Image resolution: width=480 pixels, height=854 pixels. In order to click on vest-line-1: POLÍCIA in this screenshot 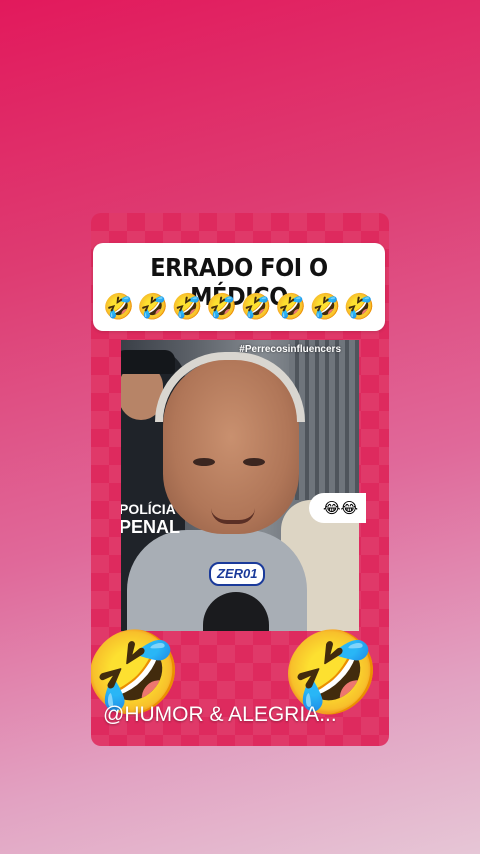, I will do `click(148, 509)`.